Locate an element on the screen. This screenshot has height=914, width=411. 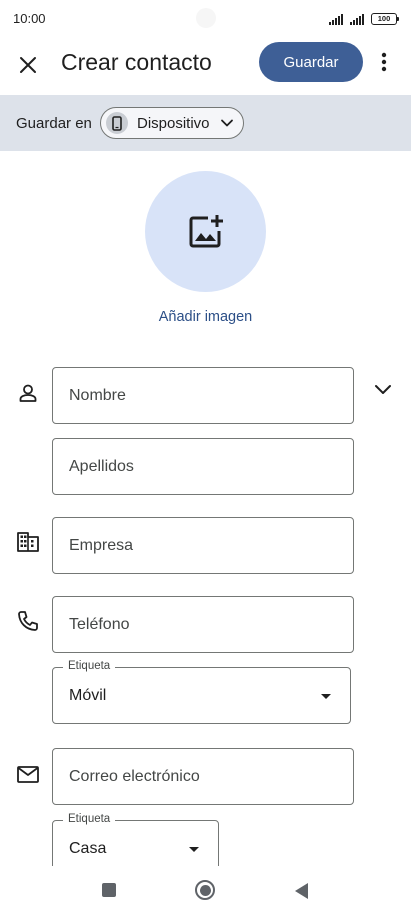
phone-icon is located at coordinates (28, 621).